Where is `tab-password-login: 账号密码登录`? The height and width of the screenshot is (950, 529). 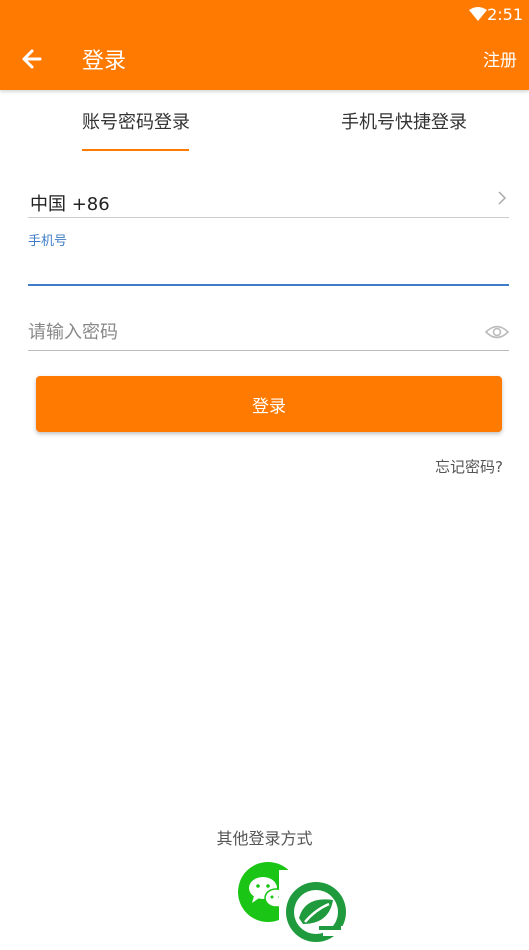 tab-password-login: 账号密码登录 is located at coordinates (136, 121).